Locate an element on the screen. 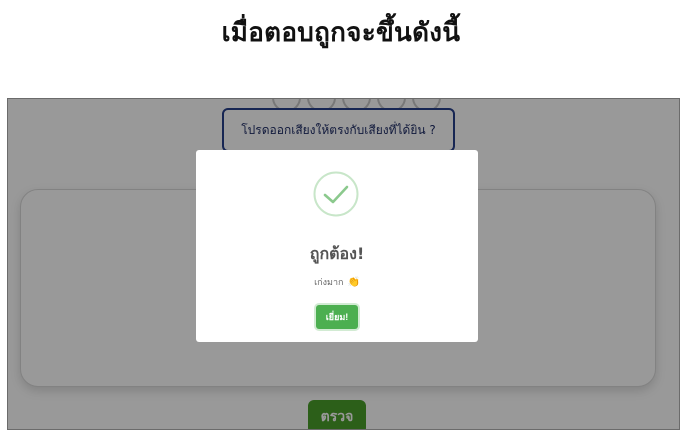 The width and height of the screenshot is (682, 434). modal-message-text: เก่งมาก is located at coordinates (329, 283).